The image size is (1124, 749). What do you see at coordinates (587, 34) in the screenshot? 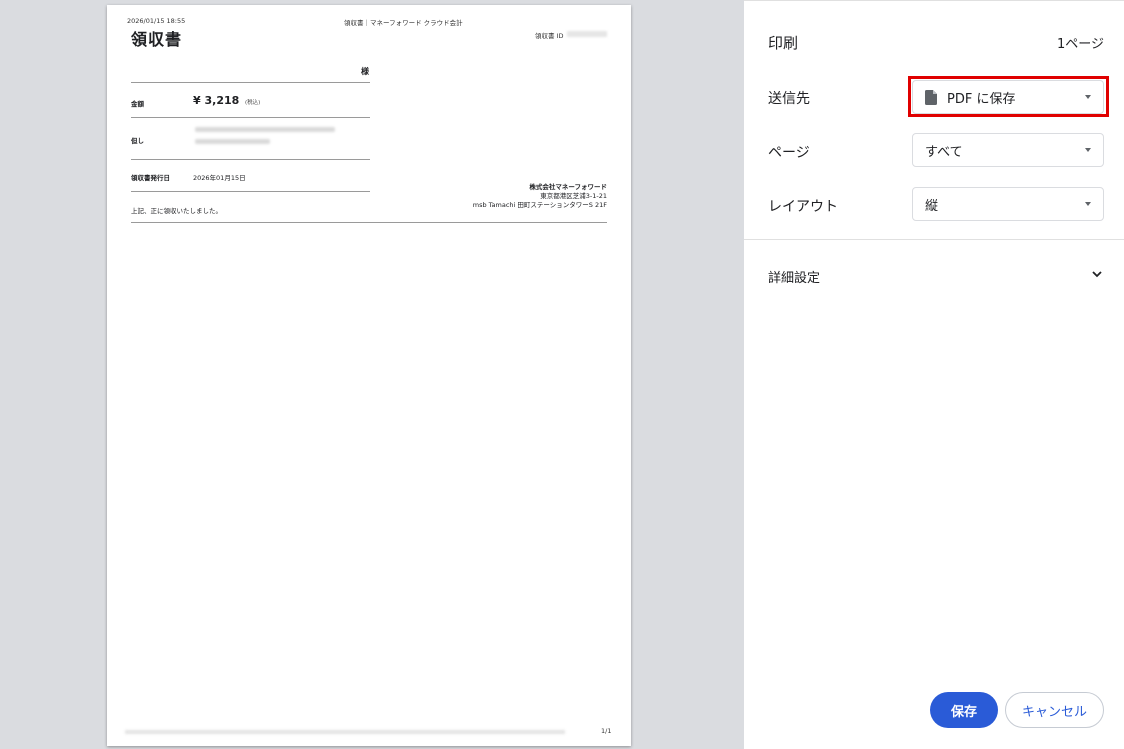
I see `receipt-id-redacted` at bounding box center [587, 34].